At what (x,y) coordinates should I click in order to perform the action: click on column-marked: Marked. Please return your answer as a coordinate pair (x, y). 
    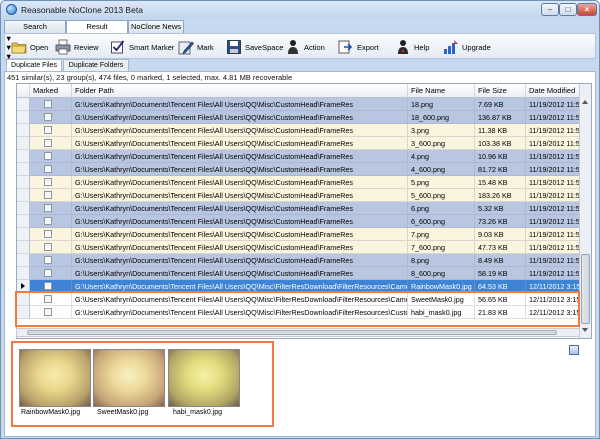
    Looking at the image, I should click on (51, 91).